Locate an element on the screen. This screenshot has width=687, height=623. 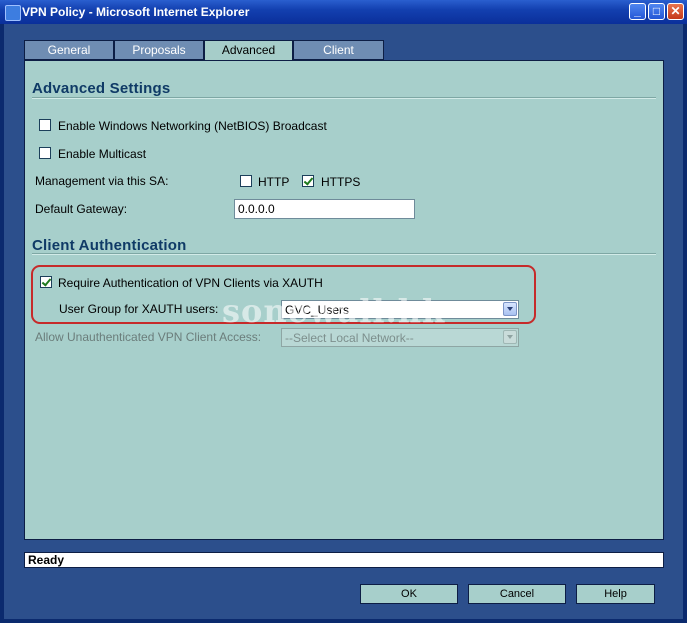
http-checkbox is located at coordinates (246, 181).